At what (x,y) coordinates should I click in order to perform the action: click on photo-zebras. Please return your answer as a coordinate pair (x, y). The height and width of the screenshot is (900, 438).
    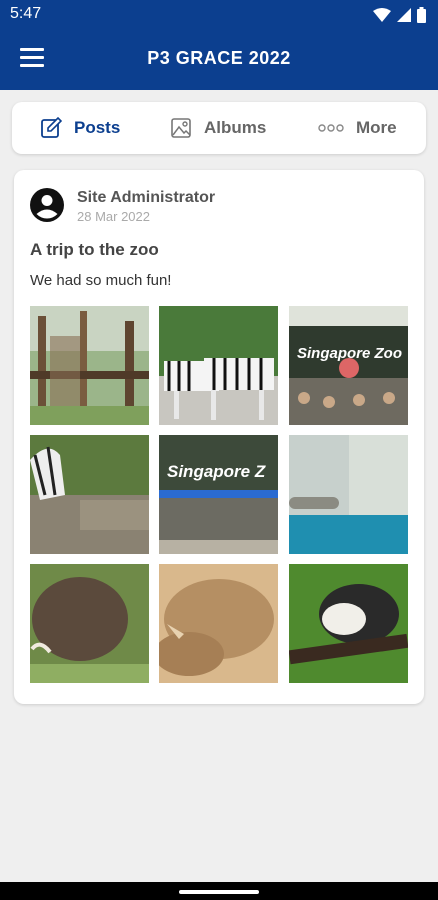
    Looking at the image, I should click on (218, 365).